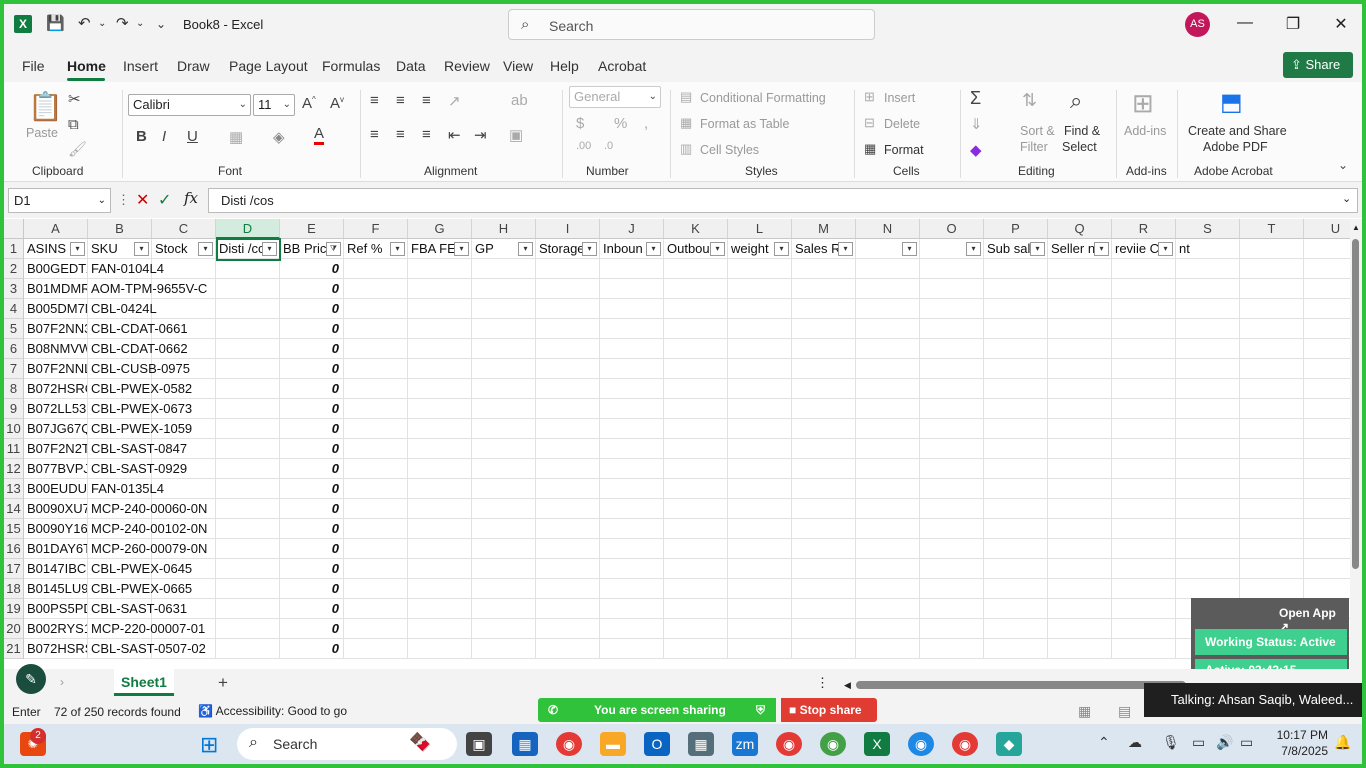 The image size is (1366, 768). I want to click on cell-styles-label: Cell Styles, so click(729, 150).